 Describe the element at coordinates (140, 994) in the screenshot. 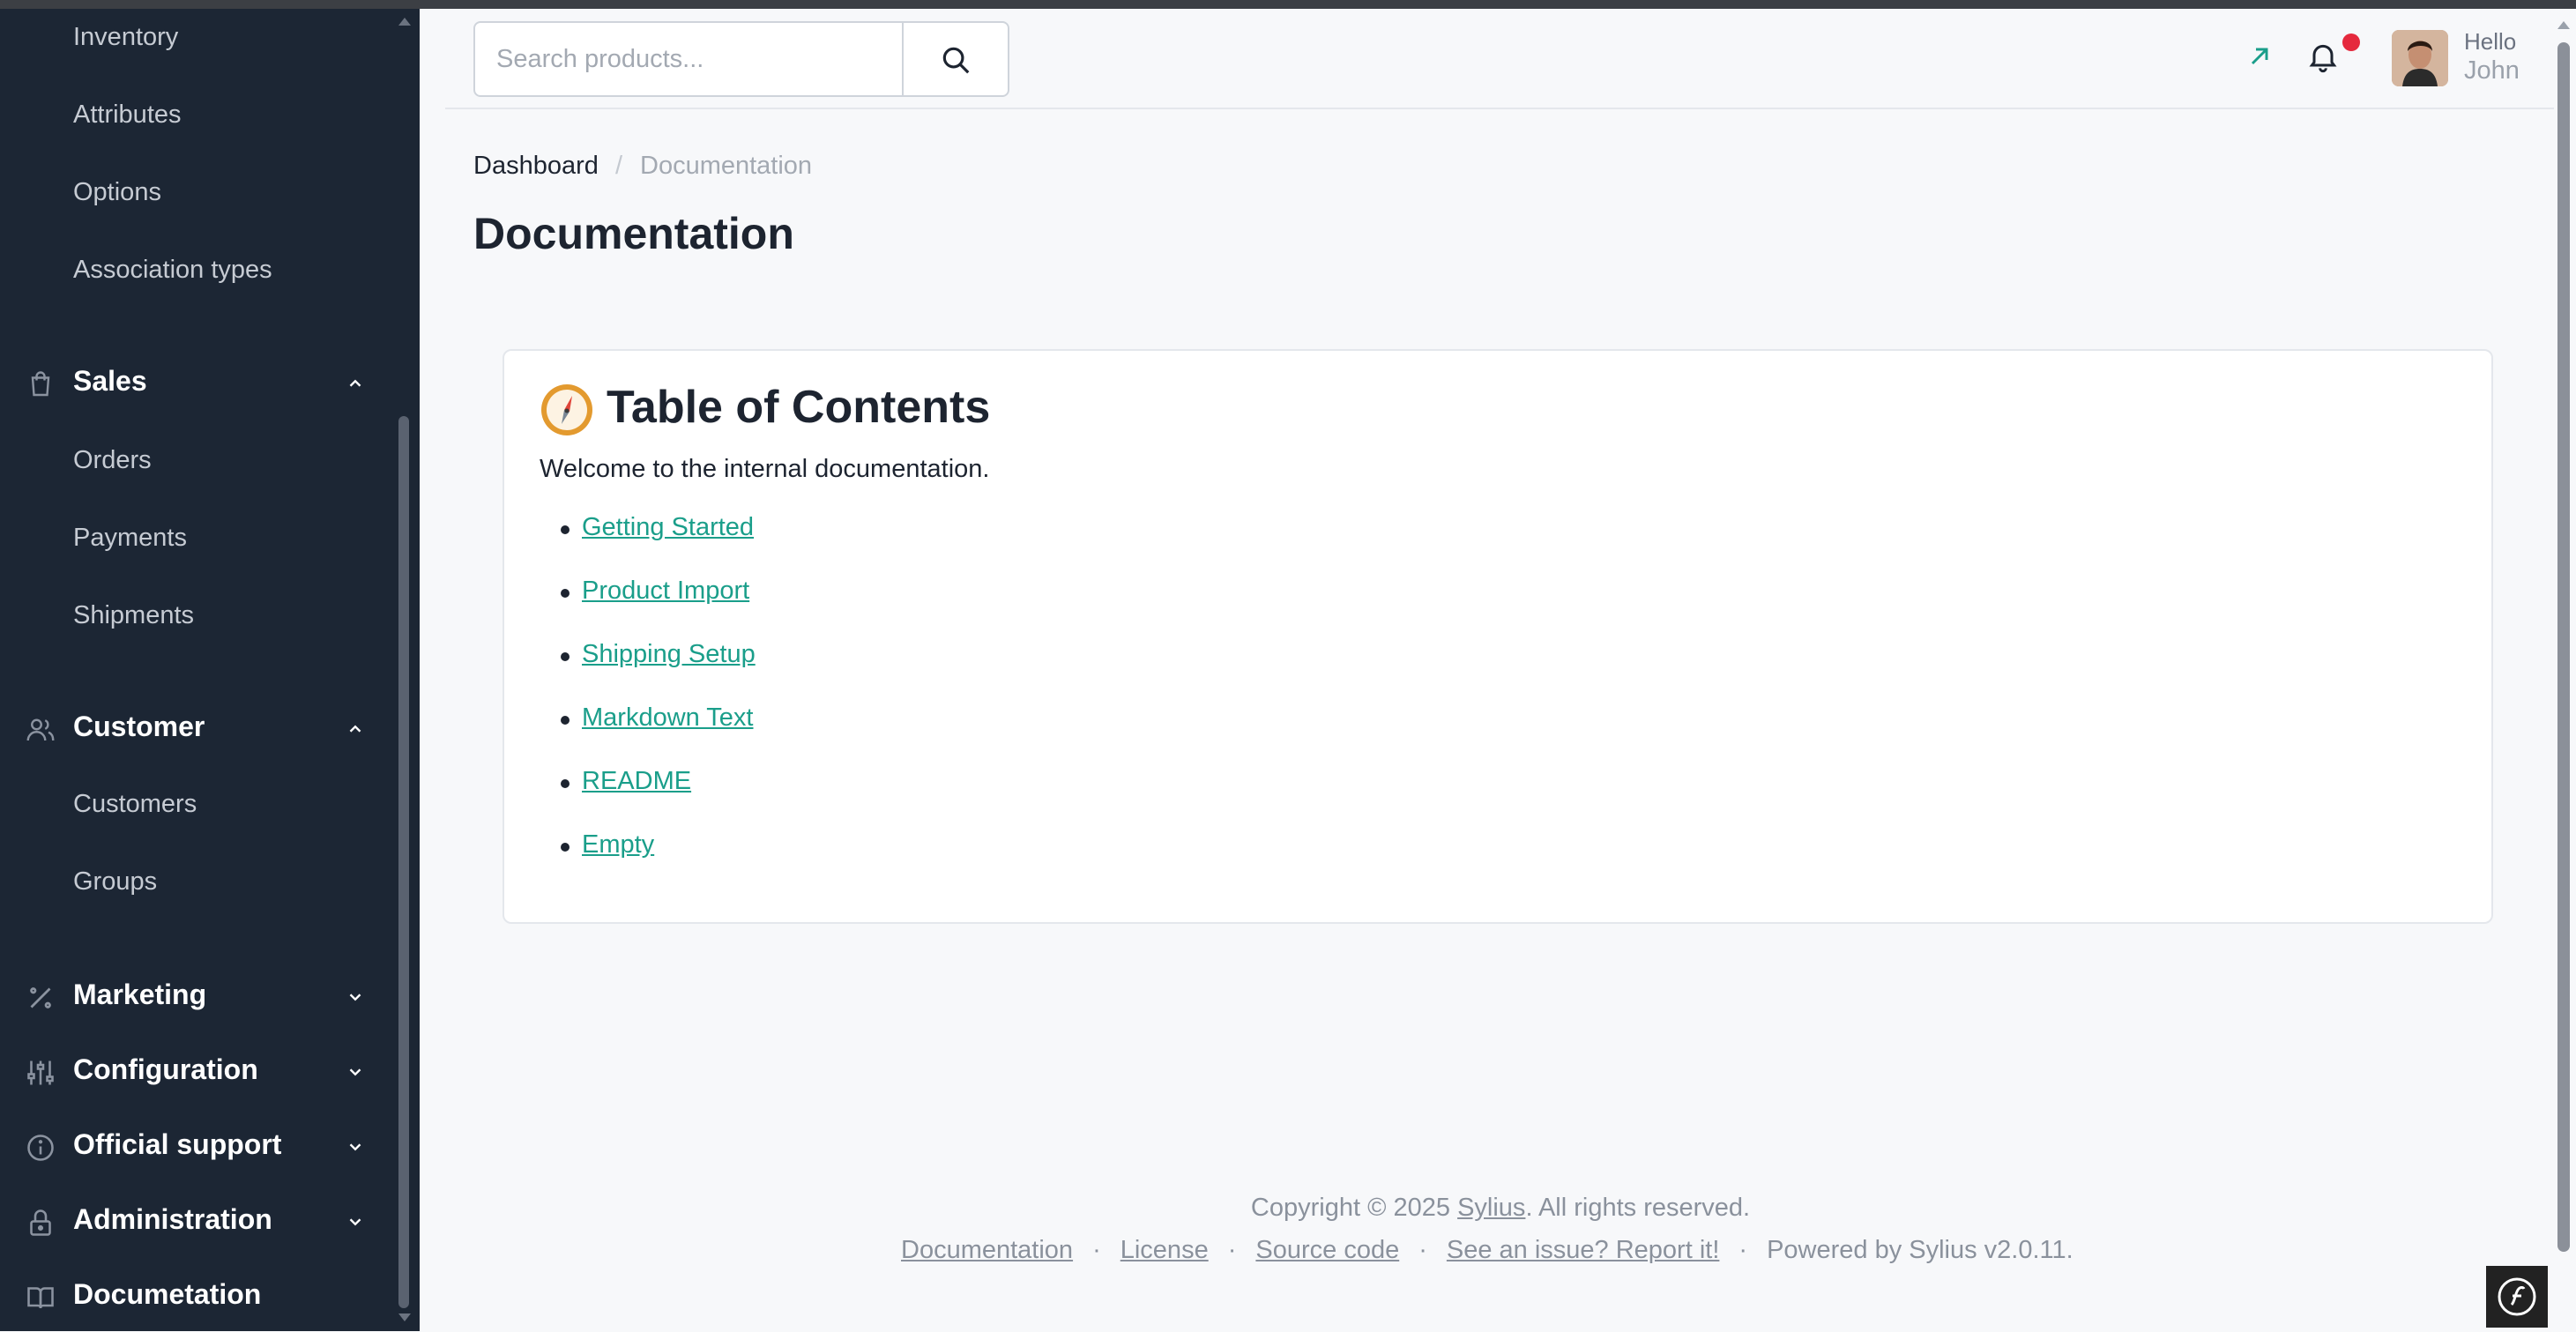

I see `sidebar-section-label: Marketing` at that location.